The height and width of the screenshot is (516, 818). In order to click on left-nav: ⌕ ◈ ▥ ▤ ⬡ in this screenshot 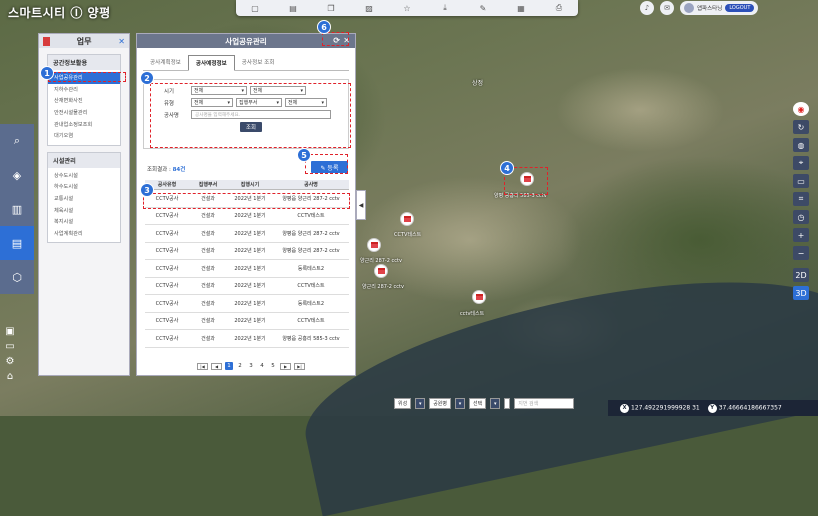, I will do `click(17, 209)`.